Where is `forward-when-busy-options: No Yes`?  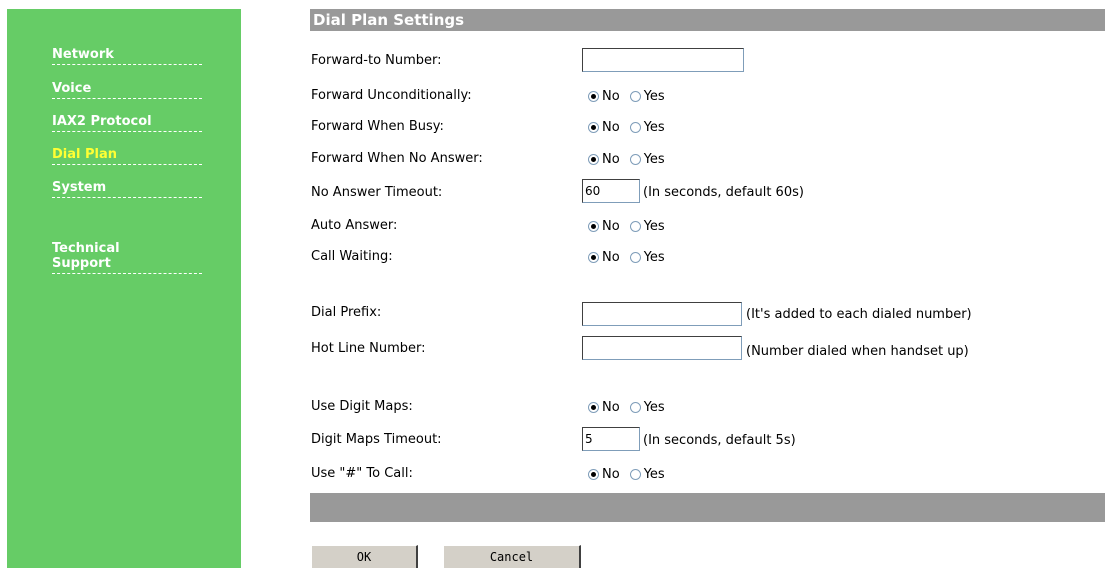
forward-when-busy-options: No Yes is located at coordinates (631, 127).